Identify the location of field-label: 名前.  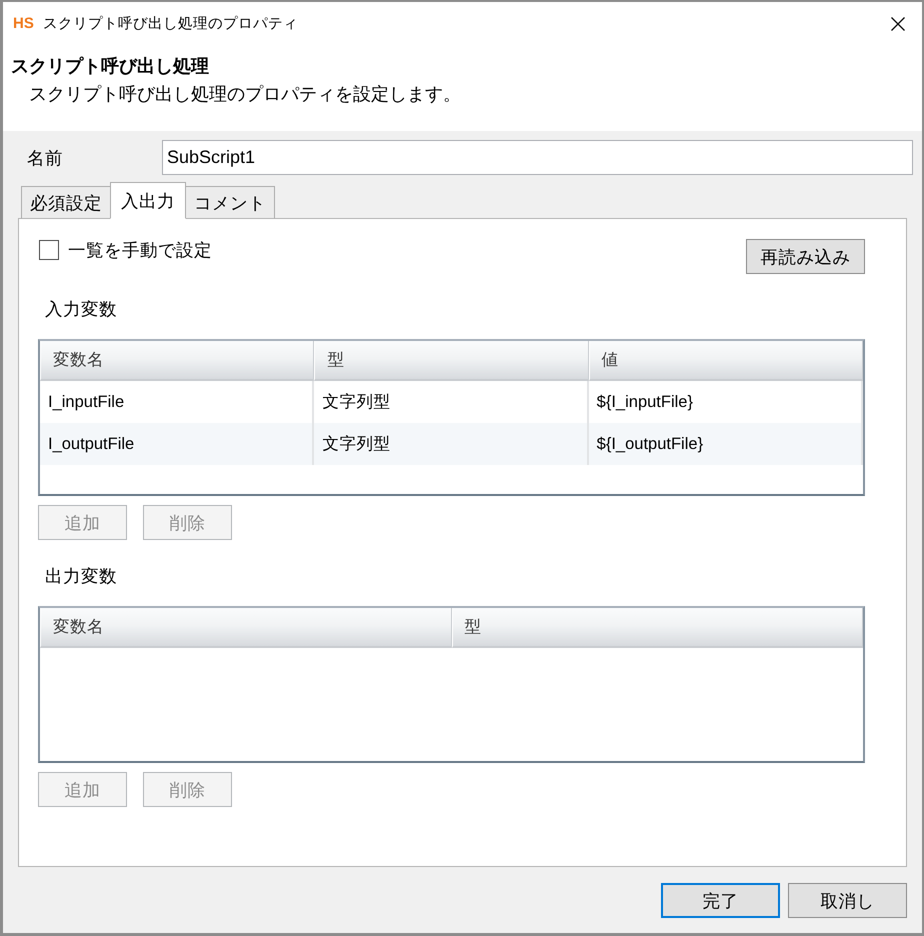
(45, 158).